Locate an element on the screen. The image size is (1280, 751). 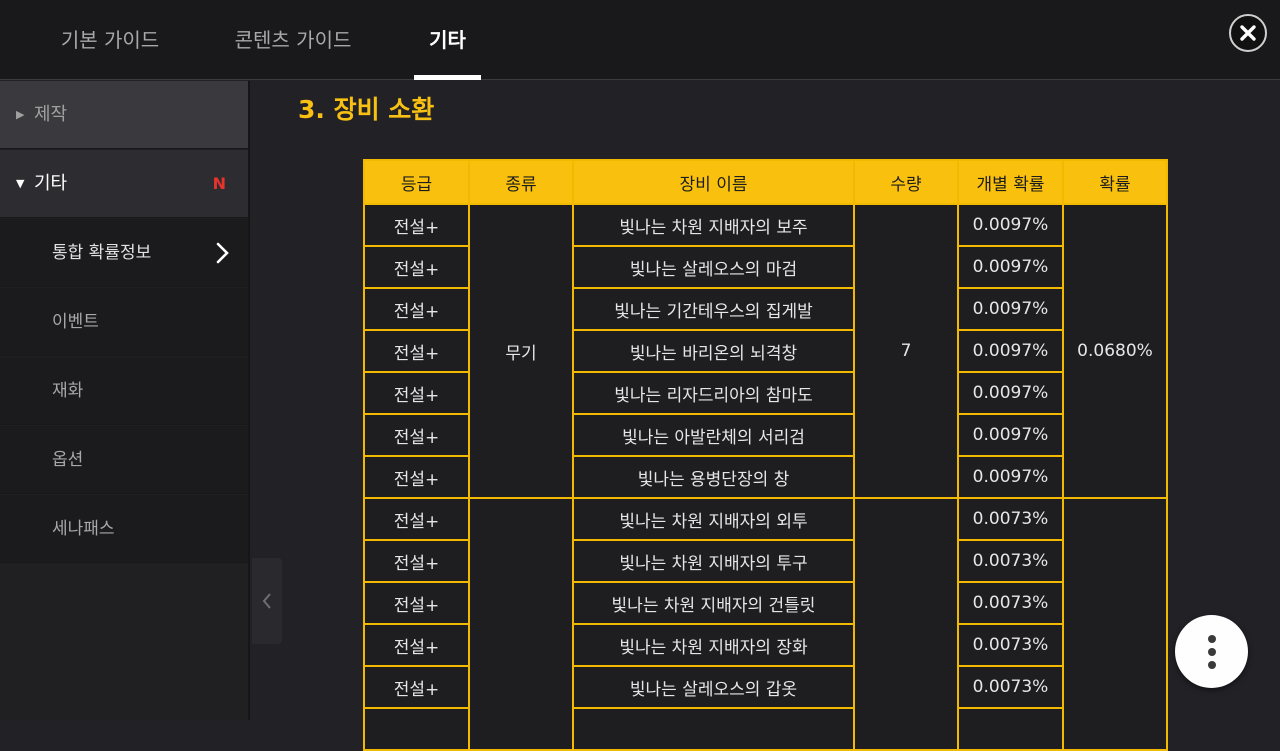
close-icon is located at coordinates (1248, 33).